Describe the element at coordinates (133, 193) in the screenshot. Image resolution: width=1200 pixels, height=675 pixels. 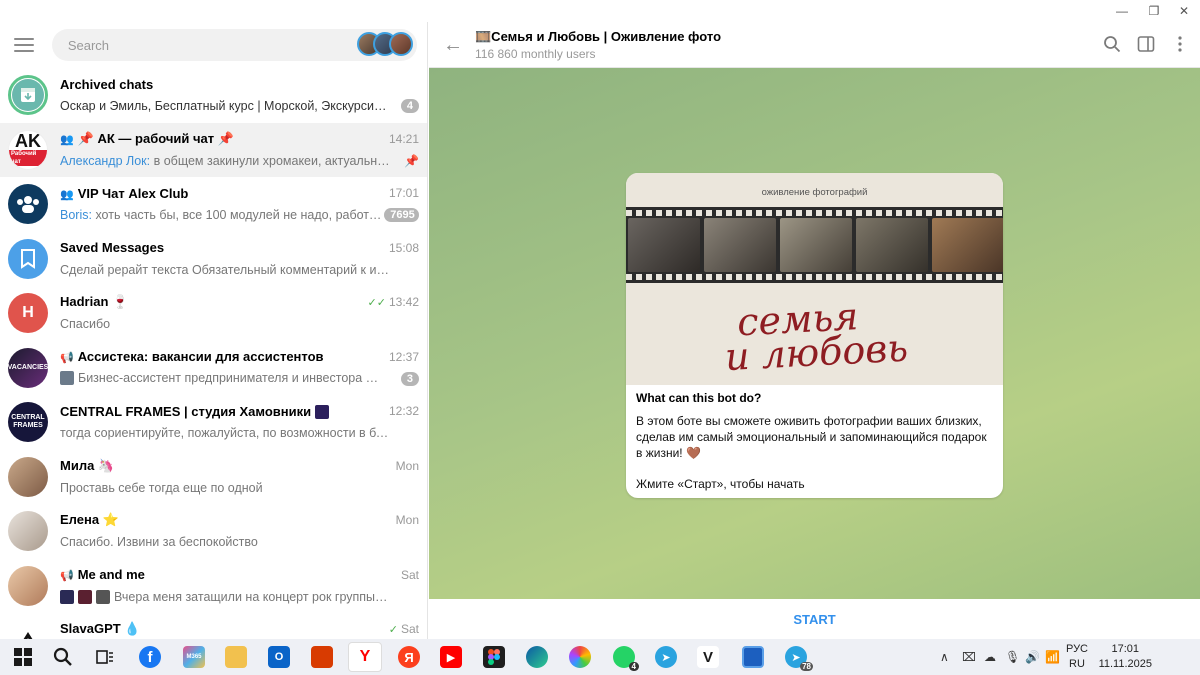
I see `chat-name: VIP Чат Alex Club` at that location.